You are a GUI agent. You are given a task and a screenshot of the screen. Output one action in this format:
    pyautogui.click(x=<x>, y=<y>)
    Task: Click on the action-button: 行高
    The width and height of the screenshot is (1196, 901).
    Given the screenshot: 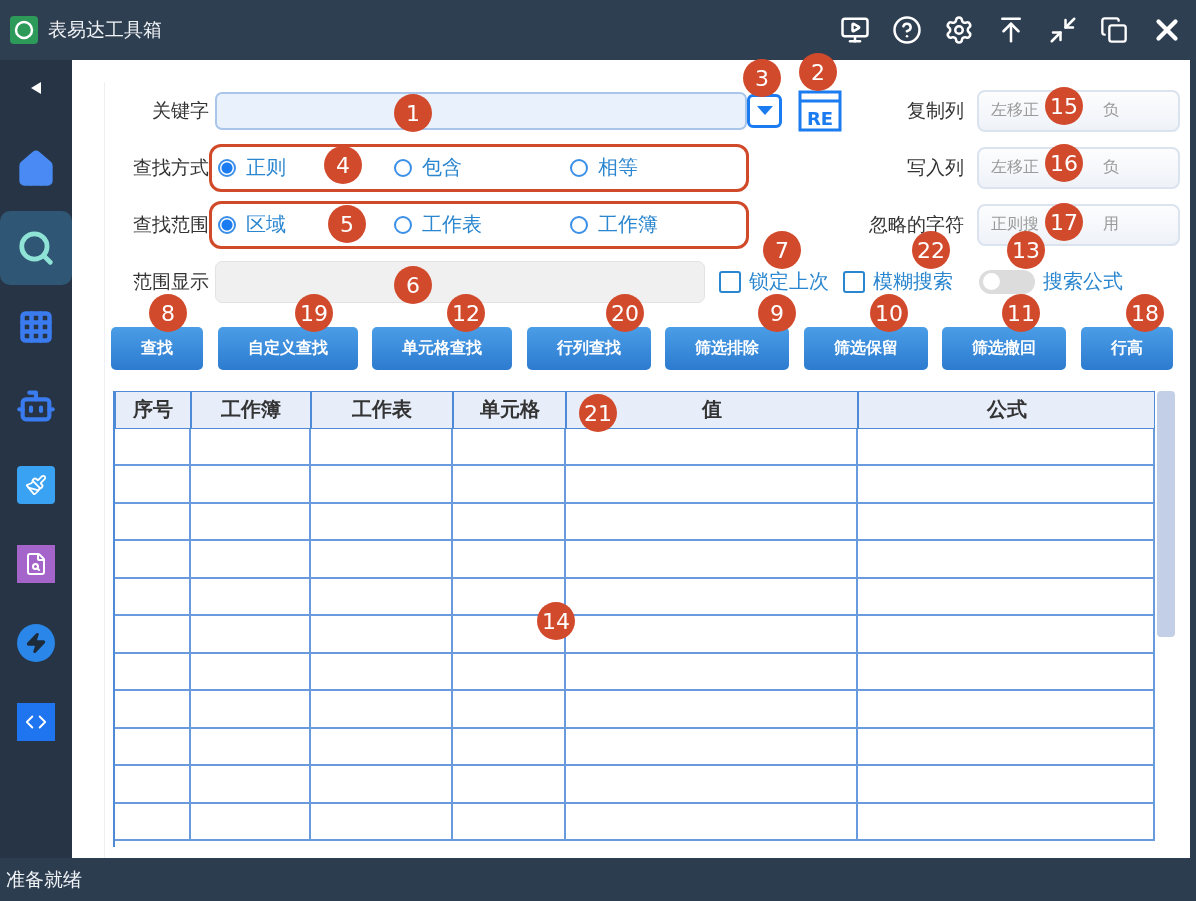 What is the action you would take?
    pyautogui.click(x=1126, y=348)
    